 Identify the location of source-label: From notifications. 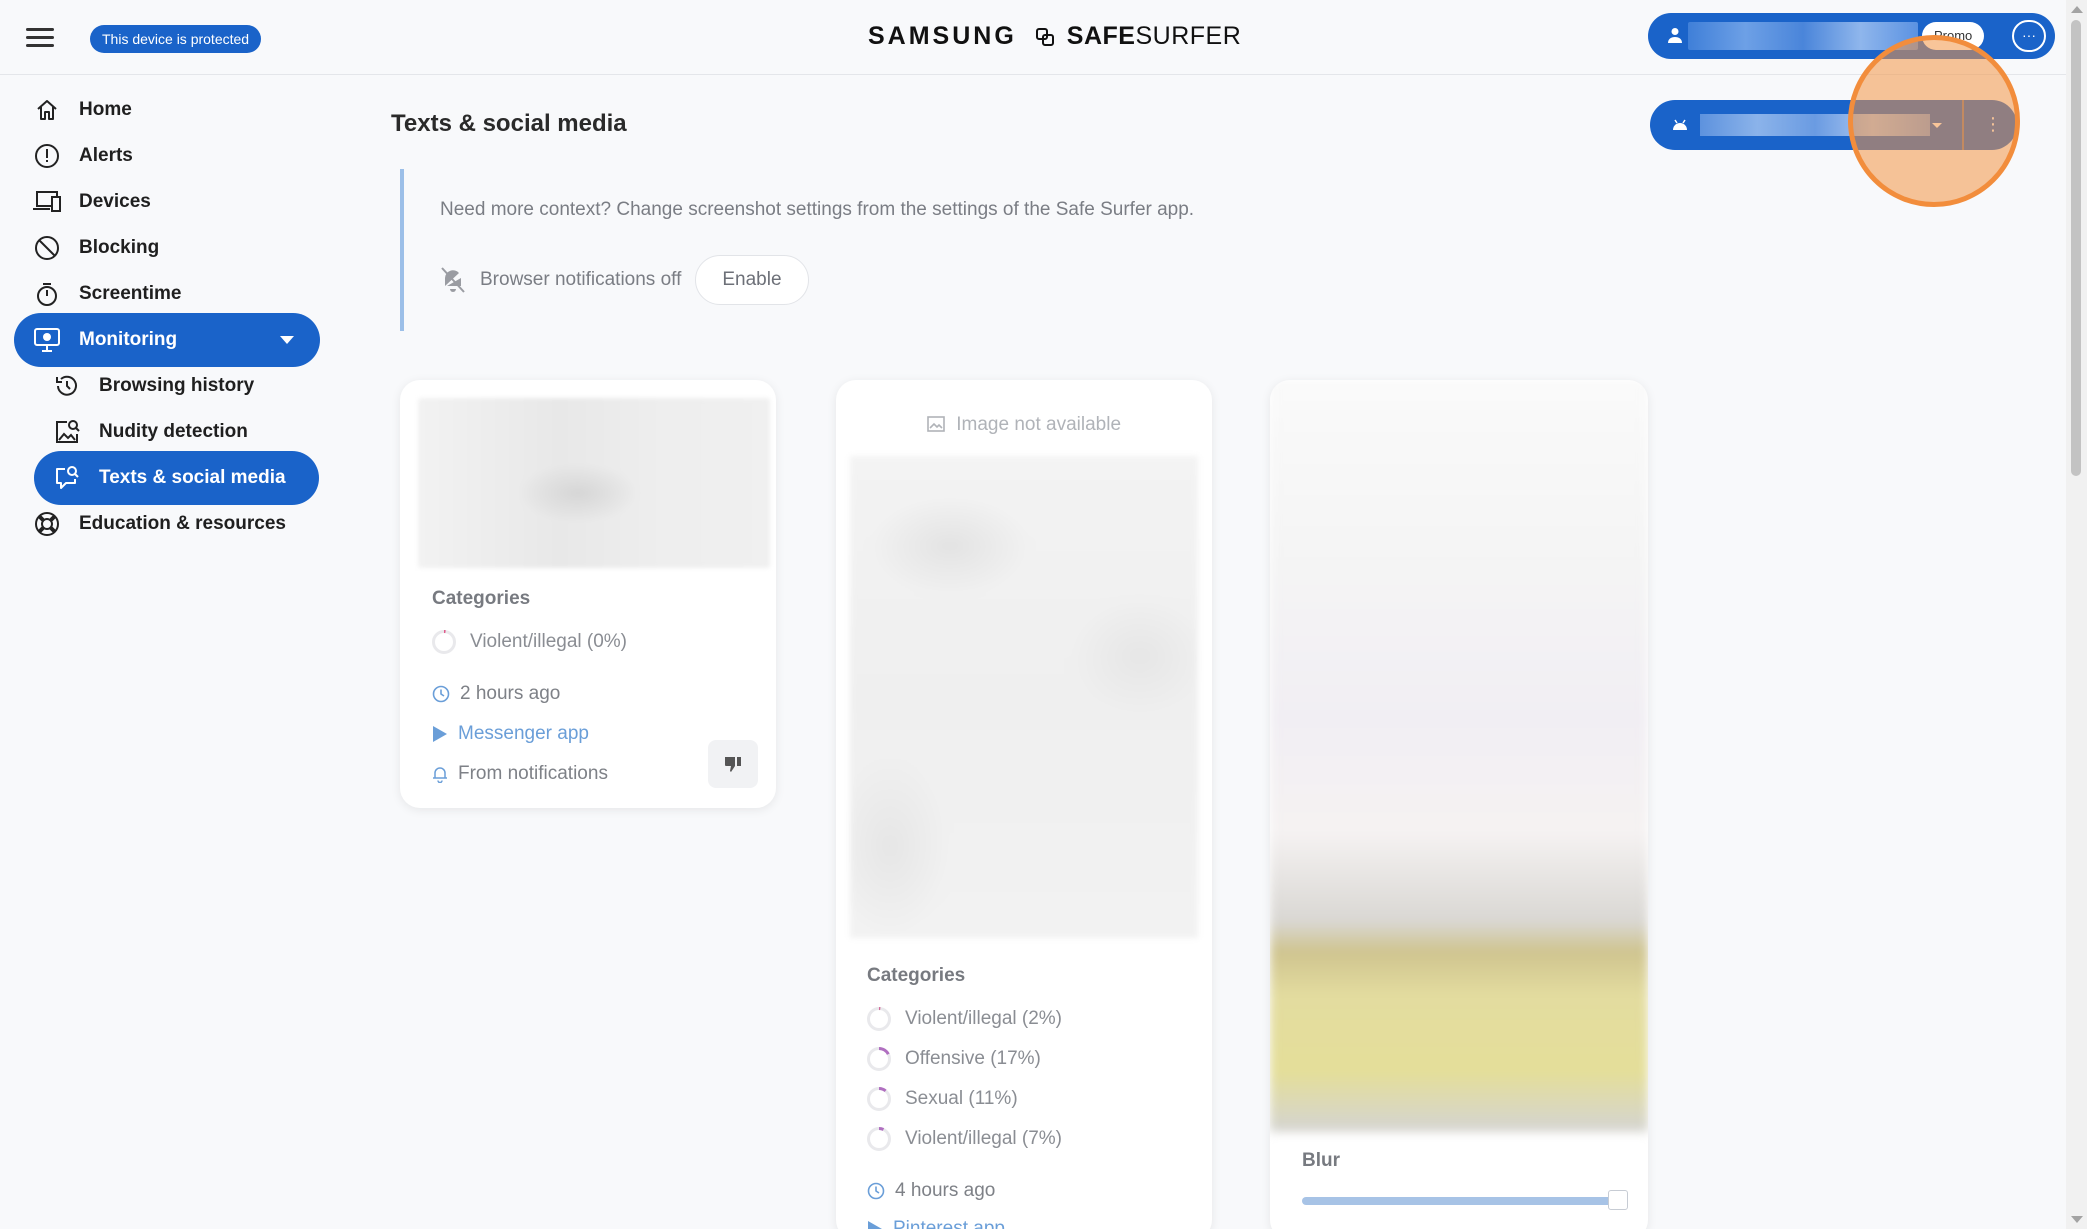
(533, 773).